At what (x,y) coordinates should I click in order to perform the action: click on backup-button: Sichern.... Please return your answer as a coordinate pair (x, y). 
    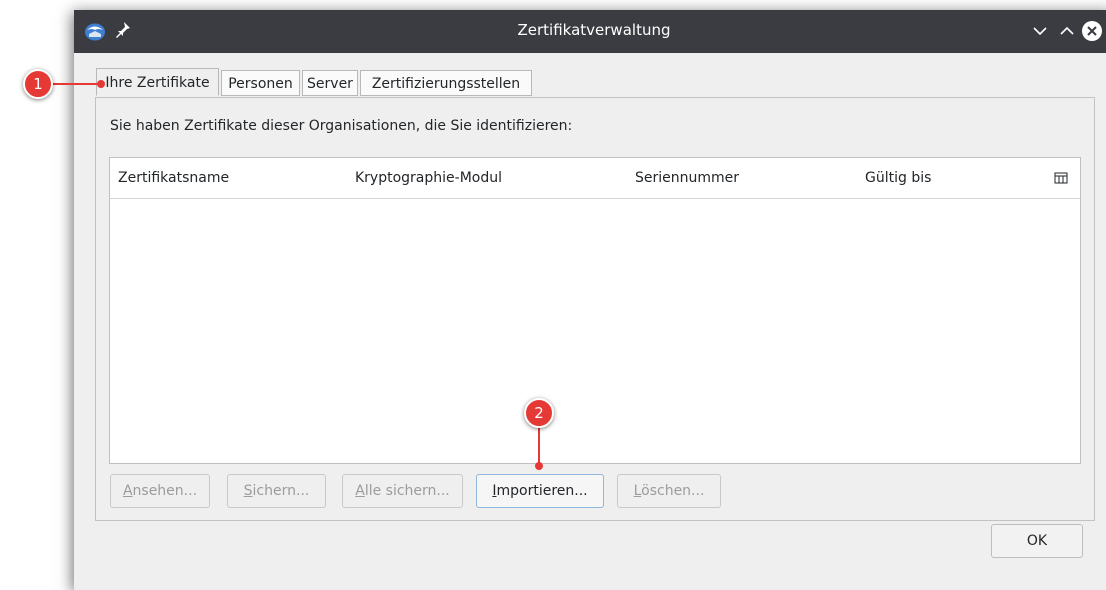
    Looking at the image, I should click on (276, 491).